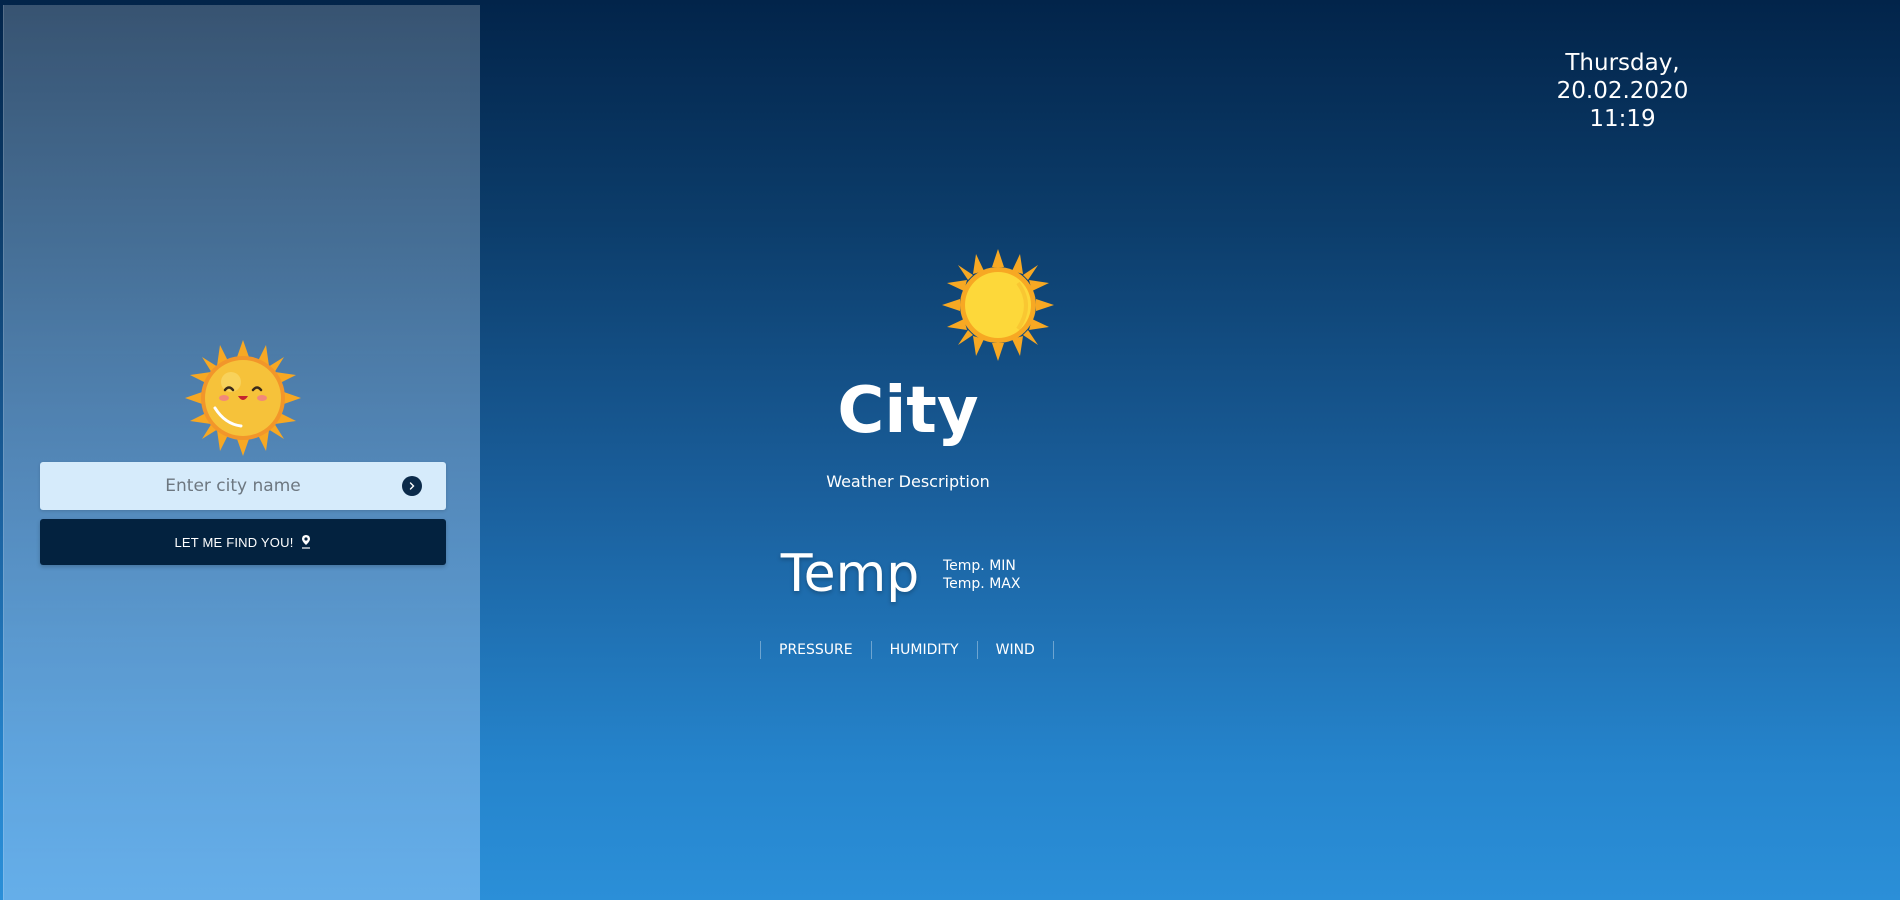  What do you see at coordinates (1622, 77) in the screenshot?
I see `current-date: Thursday, 20.02.2020` at bounding box center [1622, 77].